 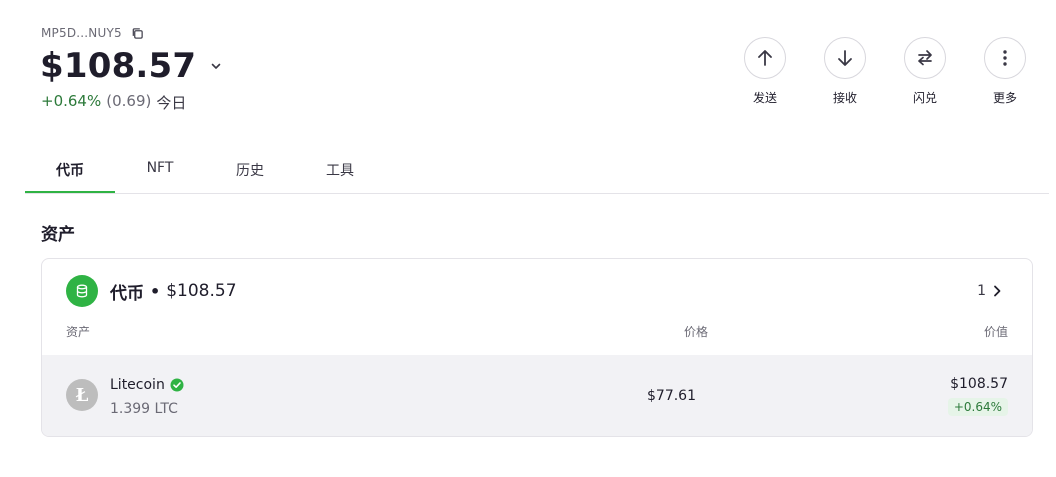 I want to click on action-bar: 发送 接收 闪兑 更多, so click(x=885, y=71).